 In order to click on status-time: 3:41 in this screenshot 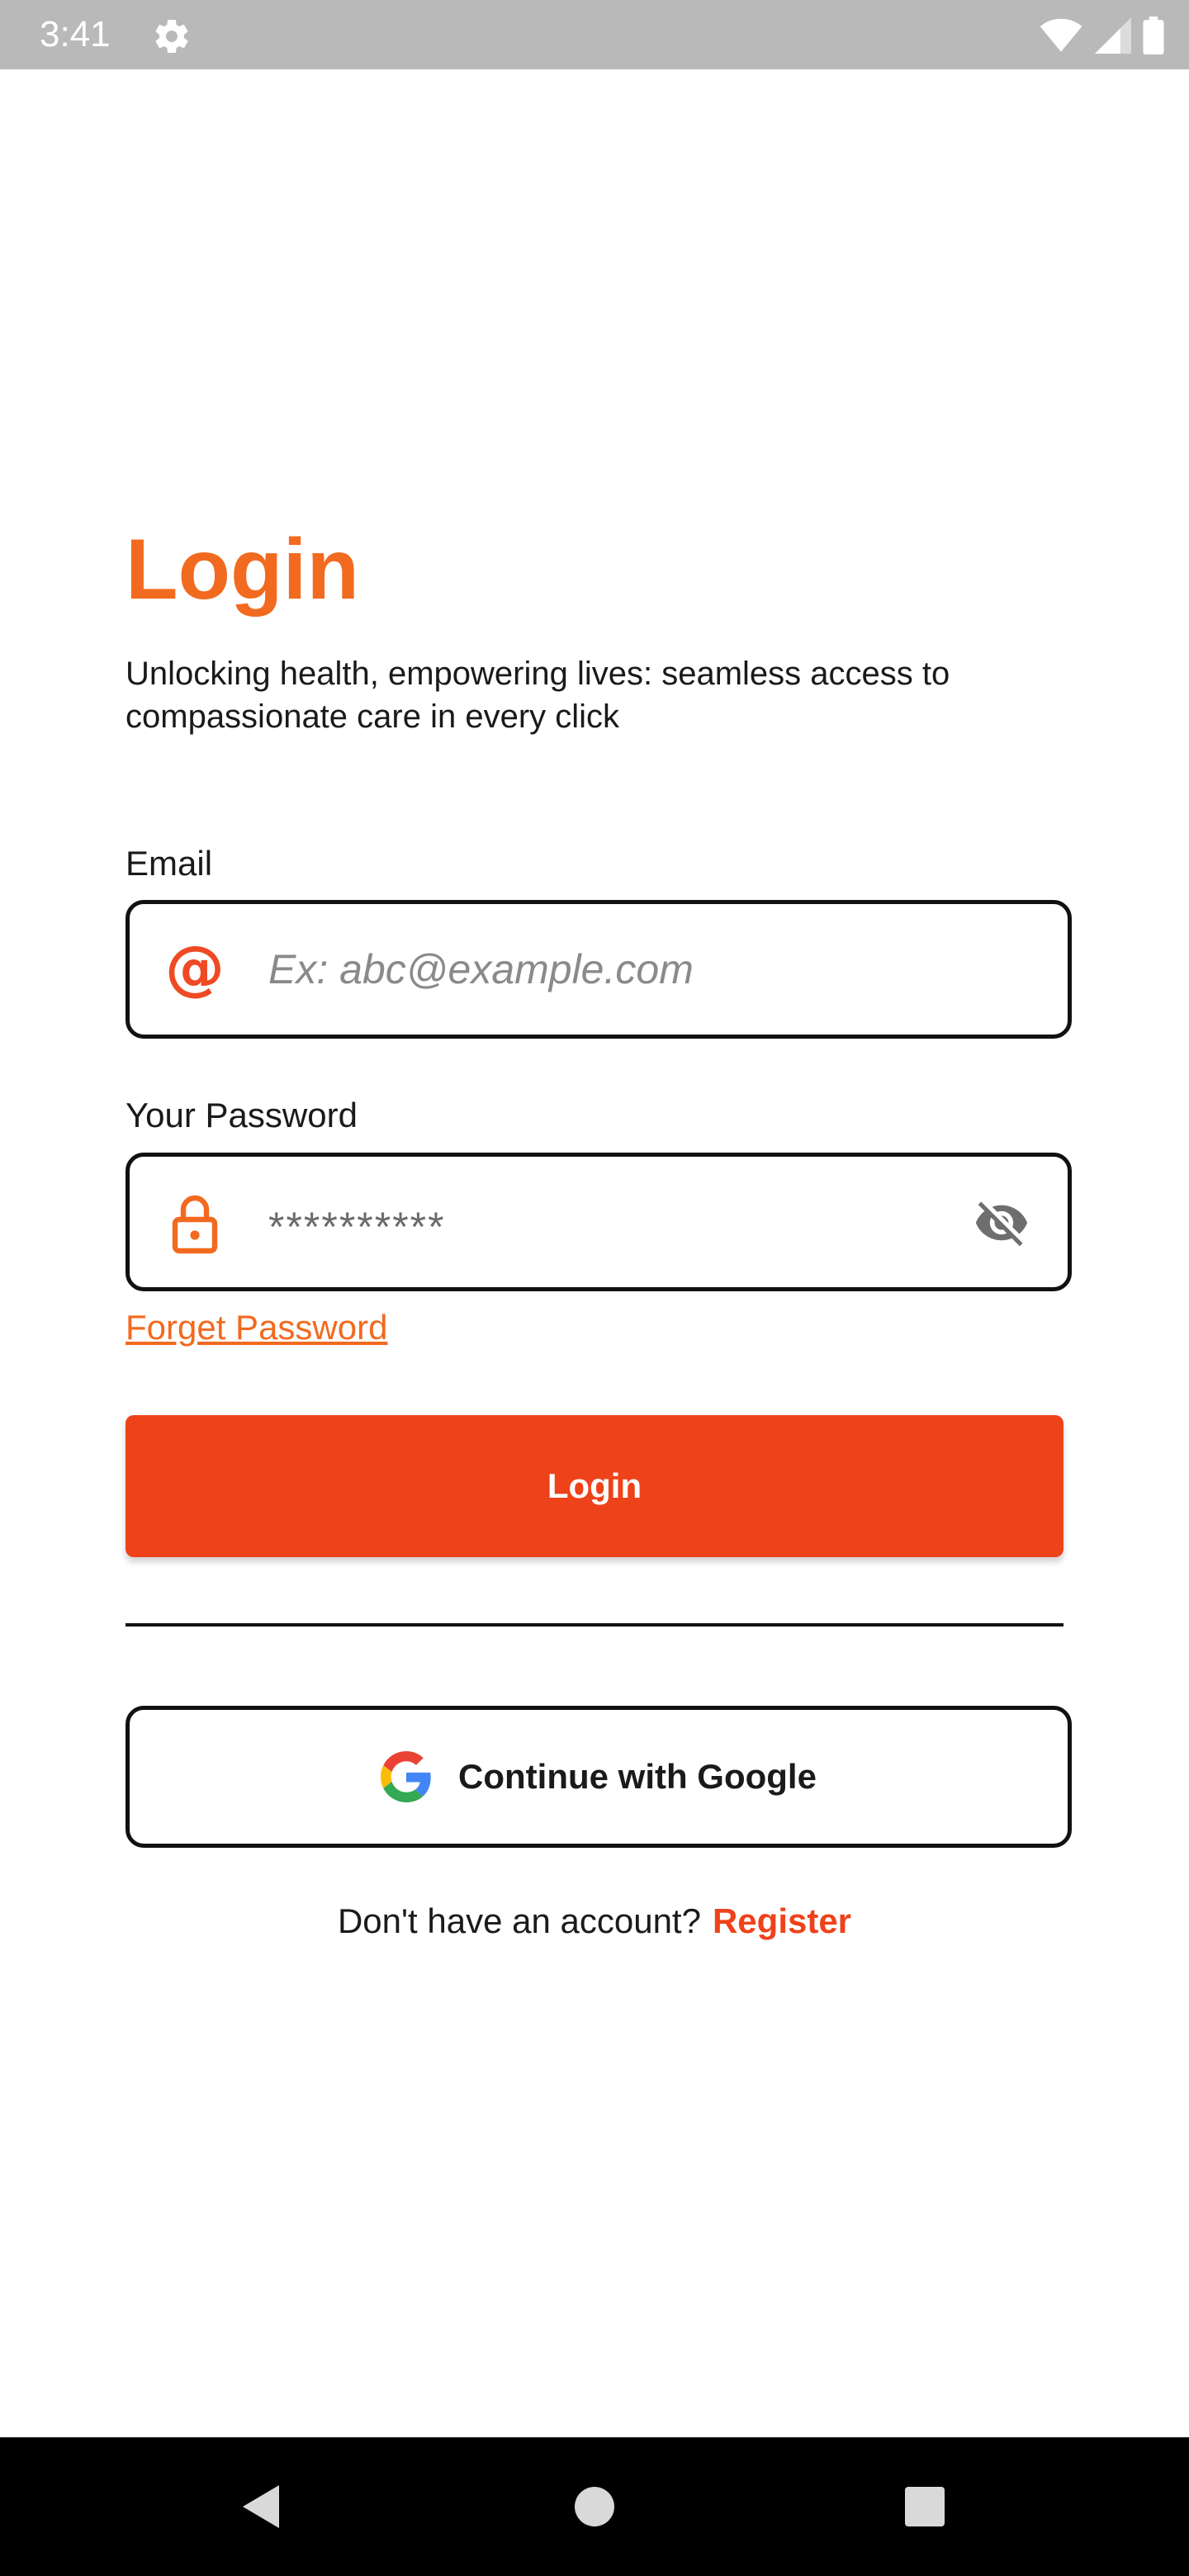, I will do `click(75, 34)`.